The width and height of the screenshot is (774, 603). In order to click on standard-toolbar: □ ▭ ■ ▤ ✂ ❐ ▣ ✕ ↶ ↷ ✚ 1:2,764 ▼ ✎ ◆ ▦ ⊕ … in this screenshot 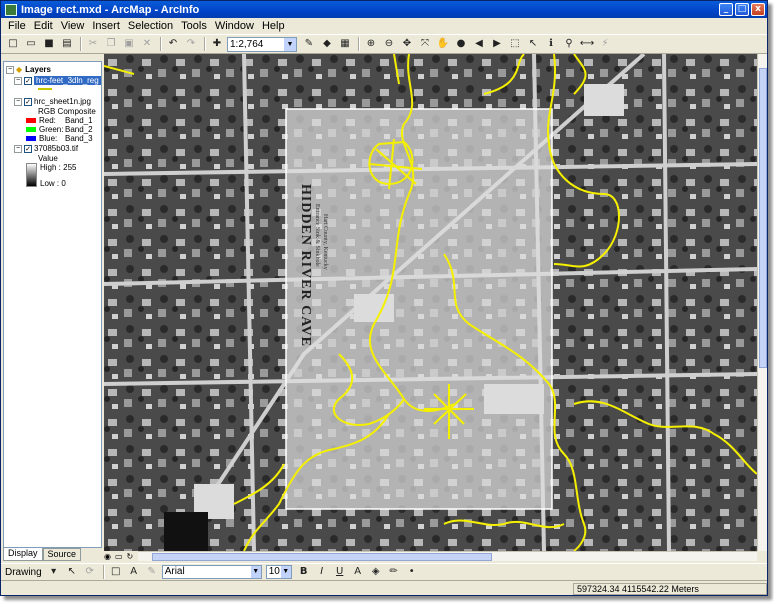, I will do `click(384, 44)`.